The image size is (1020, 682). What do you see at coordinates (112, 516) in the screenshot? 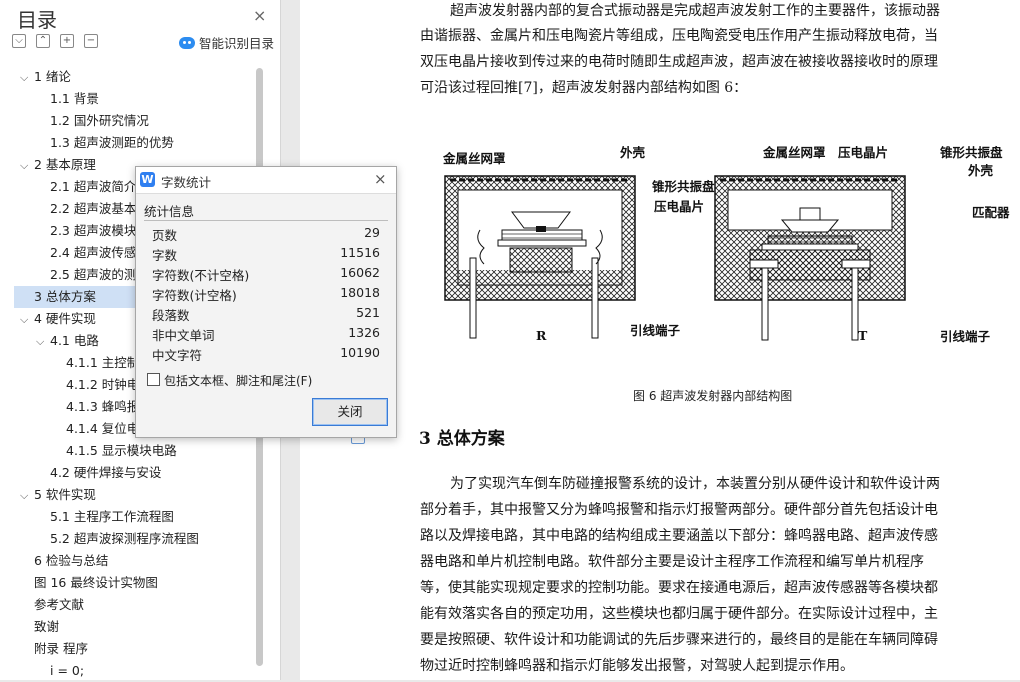
I see `toc-item-label: 5.1 主程序工作流程图` at bounding box center [112, 516].